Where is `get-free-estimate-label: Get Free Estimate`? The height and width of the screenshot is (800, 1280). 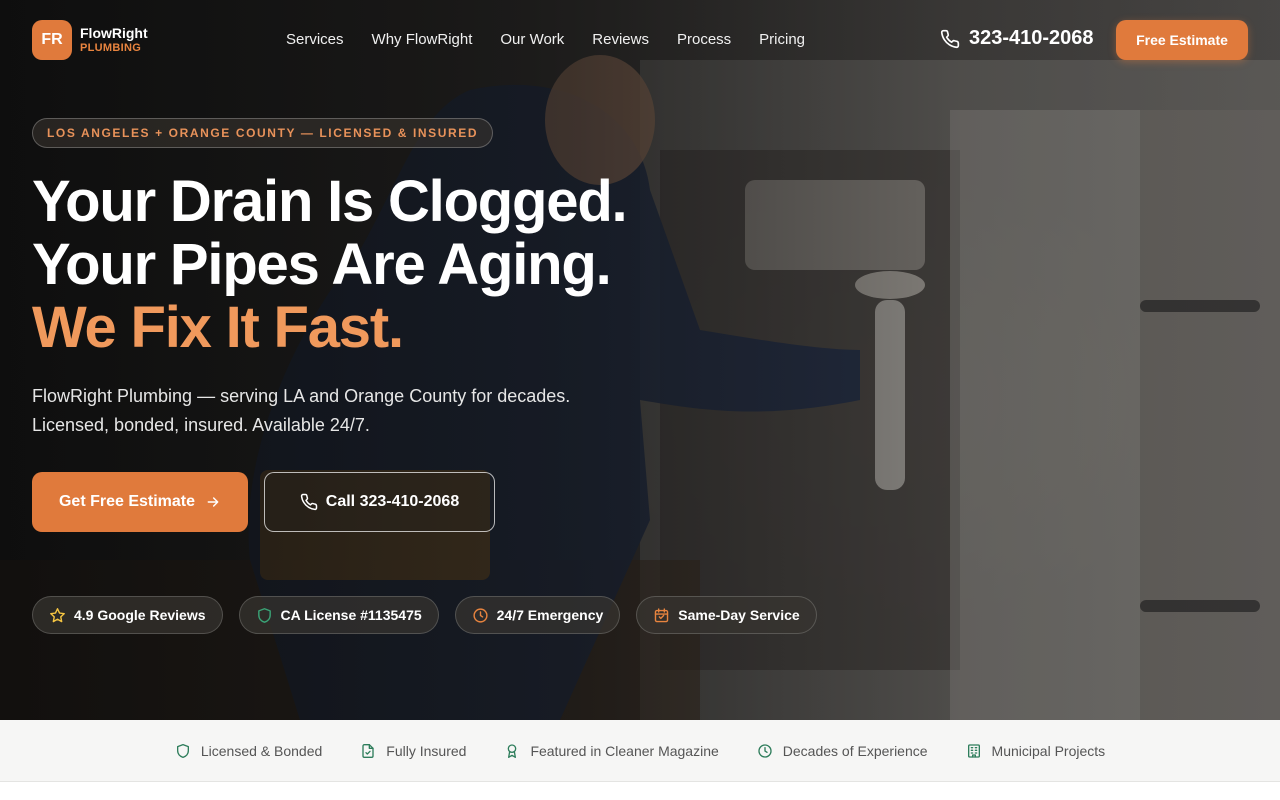
get-free-estimate-label: Get Free Estimate is located at coordinates (127, 501).